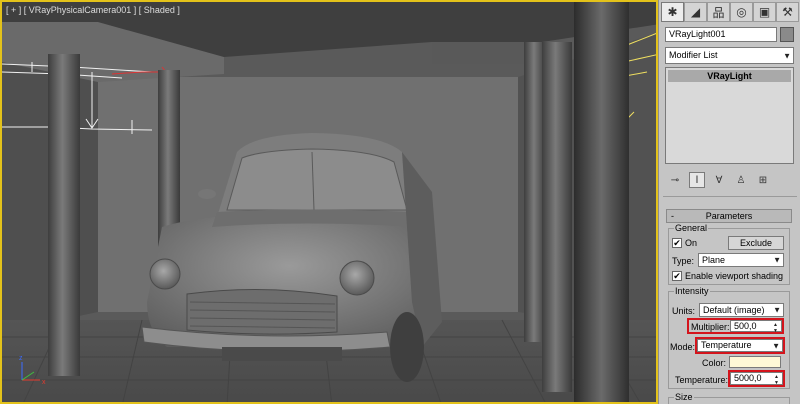 This screenshot has width=800, height=404. What do you see at coordinates (730, 196) in the screenshot?
I see `panel-divider` at bounding box center [730, 196].